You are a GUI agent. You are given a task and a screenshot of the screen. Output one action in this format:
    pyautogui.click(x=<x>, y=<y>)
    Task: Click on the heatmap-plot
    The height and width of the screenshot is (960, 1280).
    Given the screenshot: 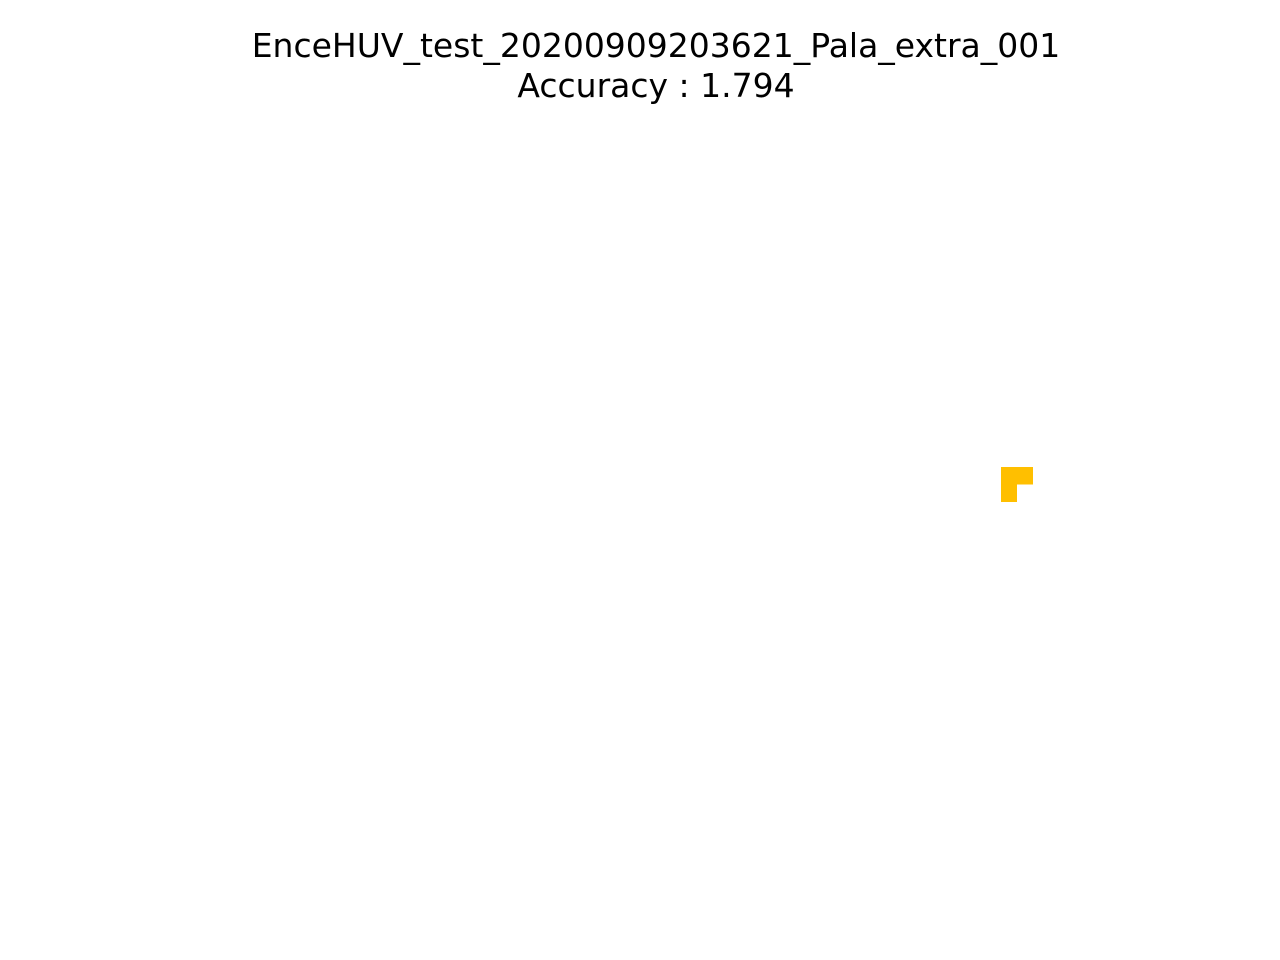 What is the action you would take?
    pyautogui.click(x=1017, y=484)
    